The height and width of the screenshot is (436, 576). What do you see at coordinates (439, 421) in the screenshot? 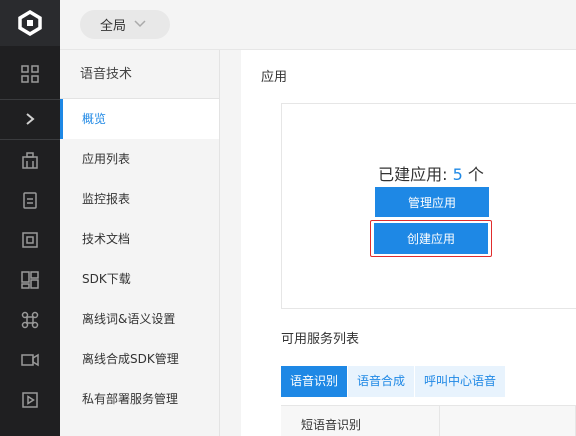
I see `table-divider` at bounding box center [439, 421].